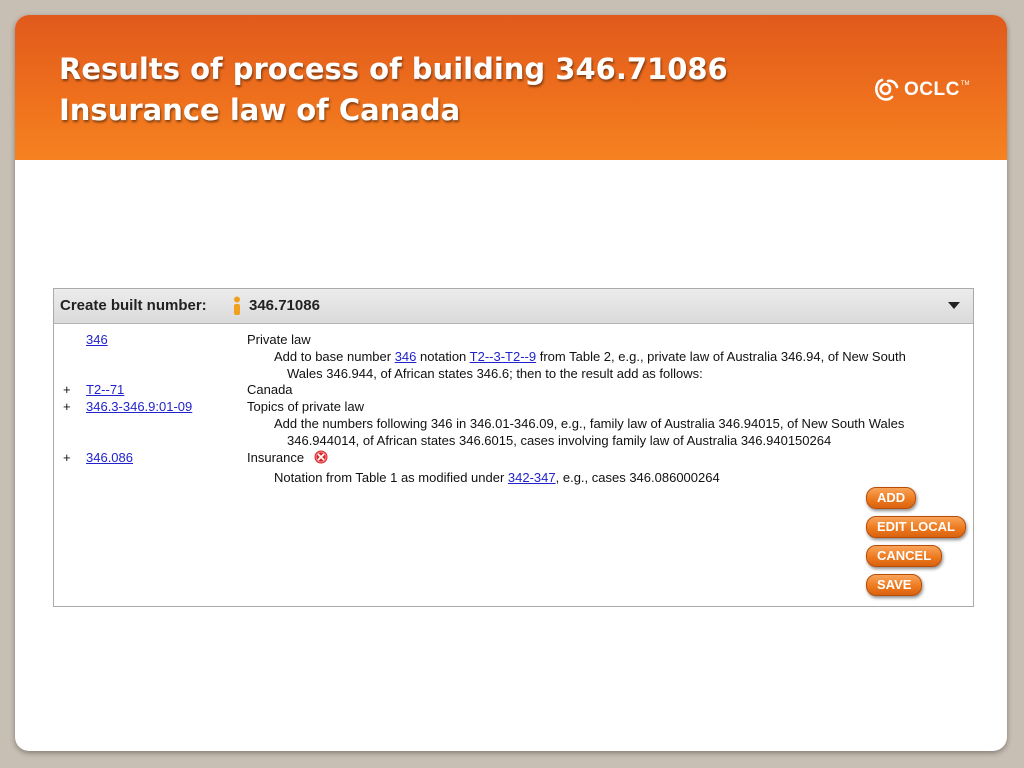 Image resolution: width=1024 pixels, height=768 pixels. Describe the element at coordinates (306, 406) in the screenshot. I see `row-label: Topics of private law` at that location.